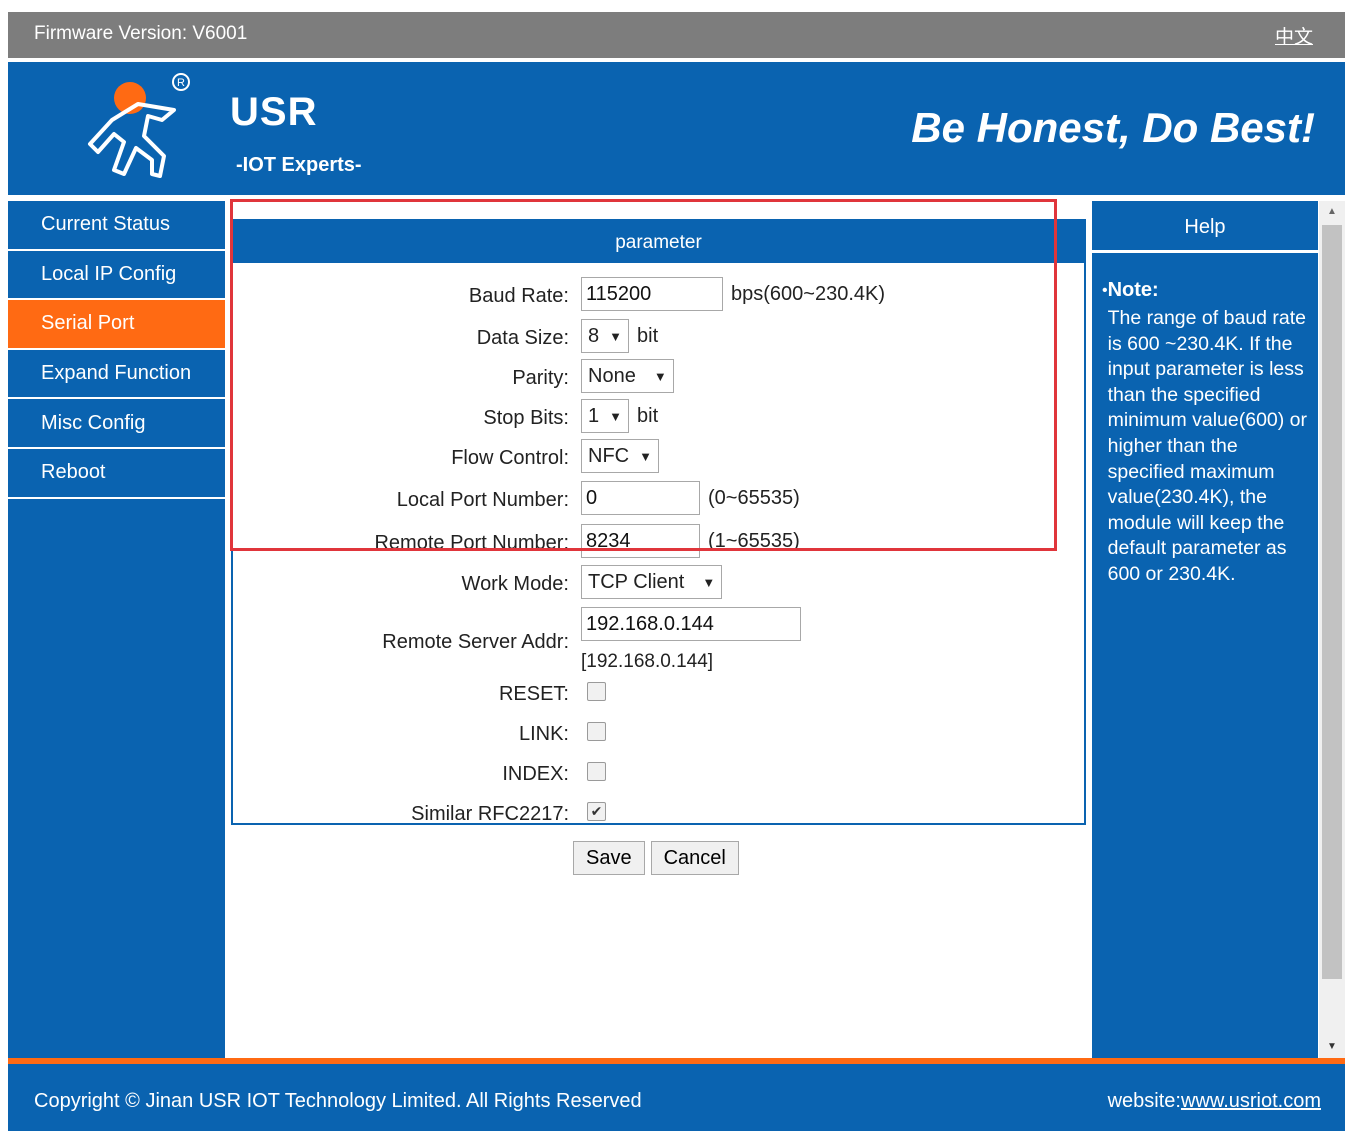 This screenshot has height=1131, width=1347. Describe the element at coordinates (754, 540) in the screenshot. I see `remote-port-range: (1~65535)` at that location.